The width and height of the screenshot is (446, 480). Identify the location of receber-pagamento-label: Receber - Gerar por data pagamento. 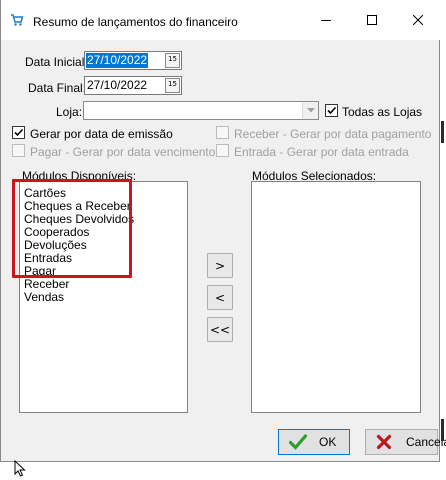
(332, 134).